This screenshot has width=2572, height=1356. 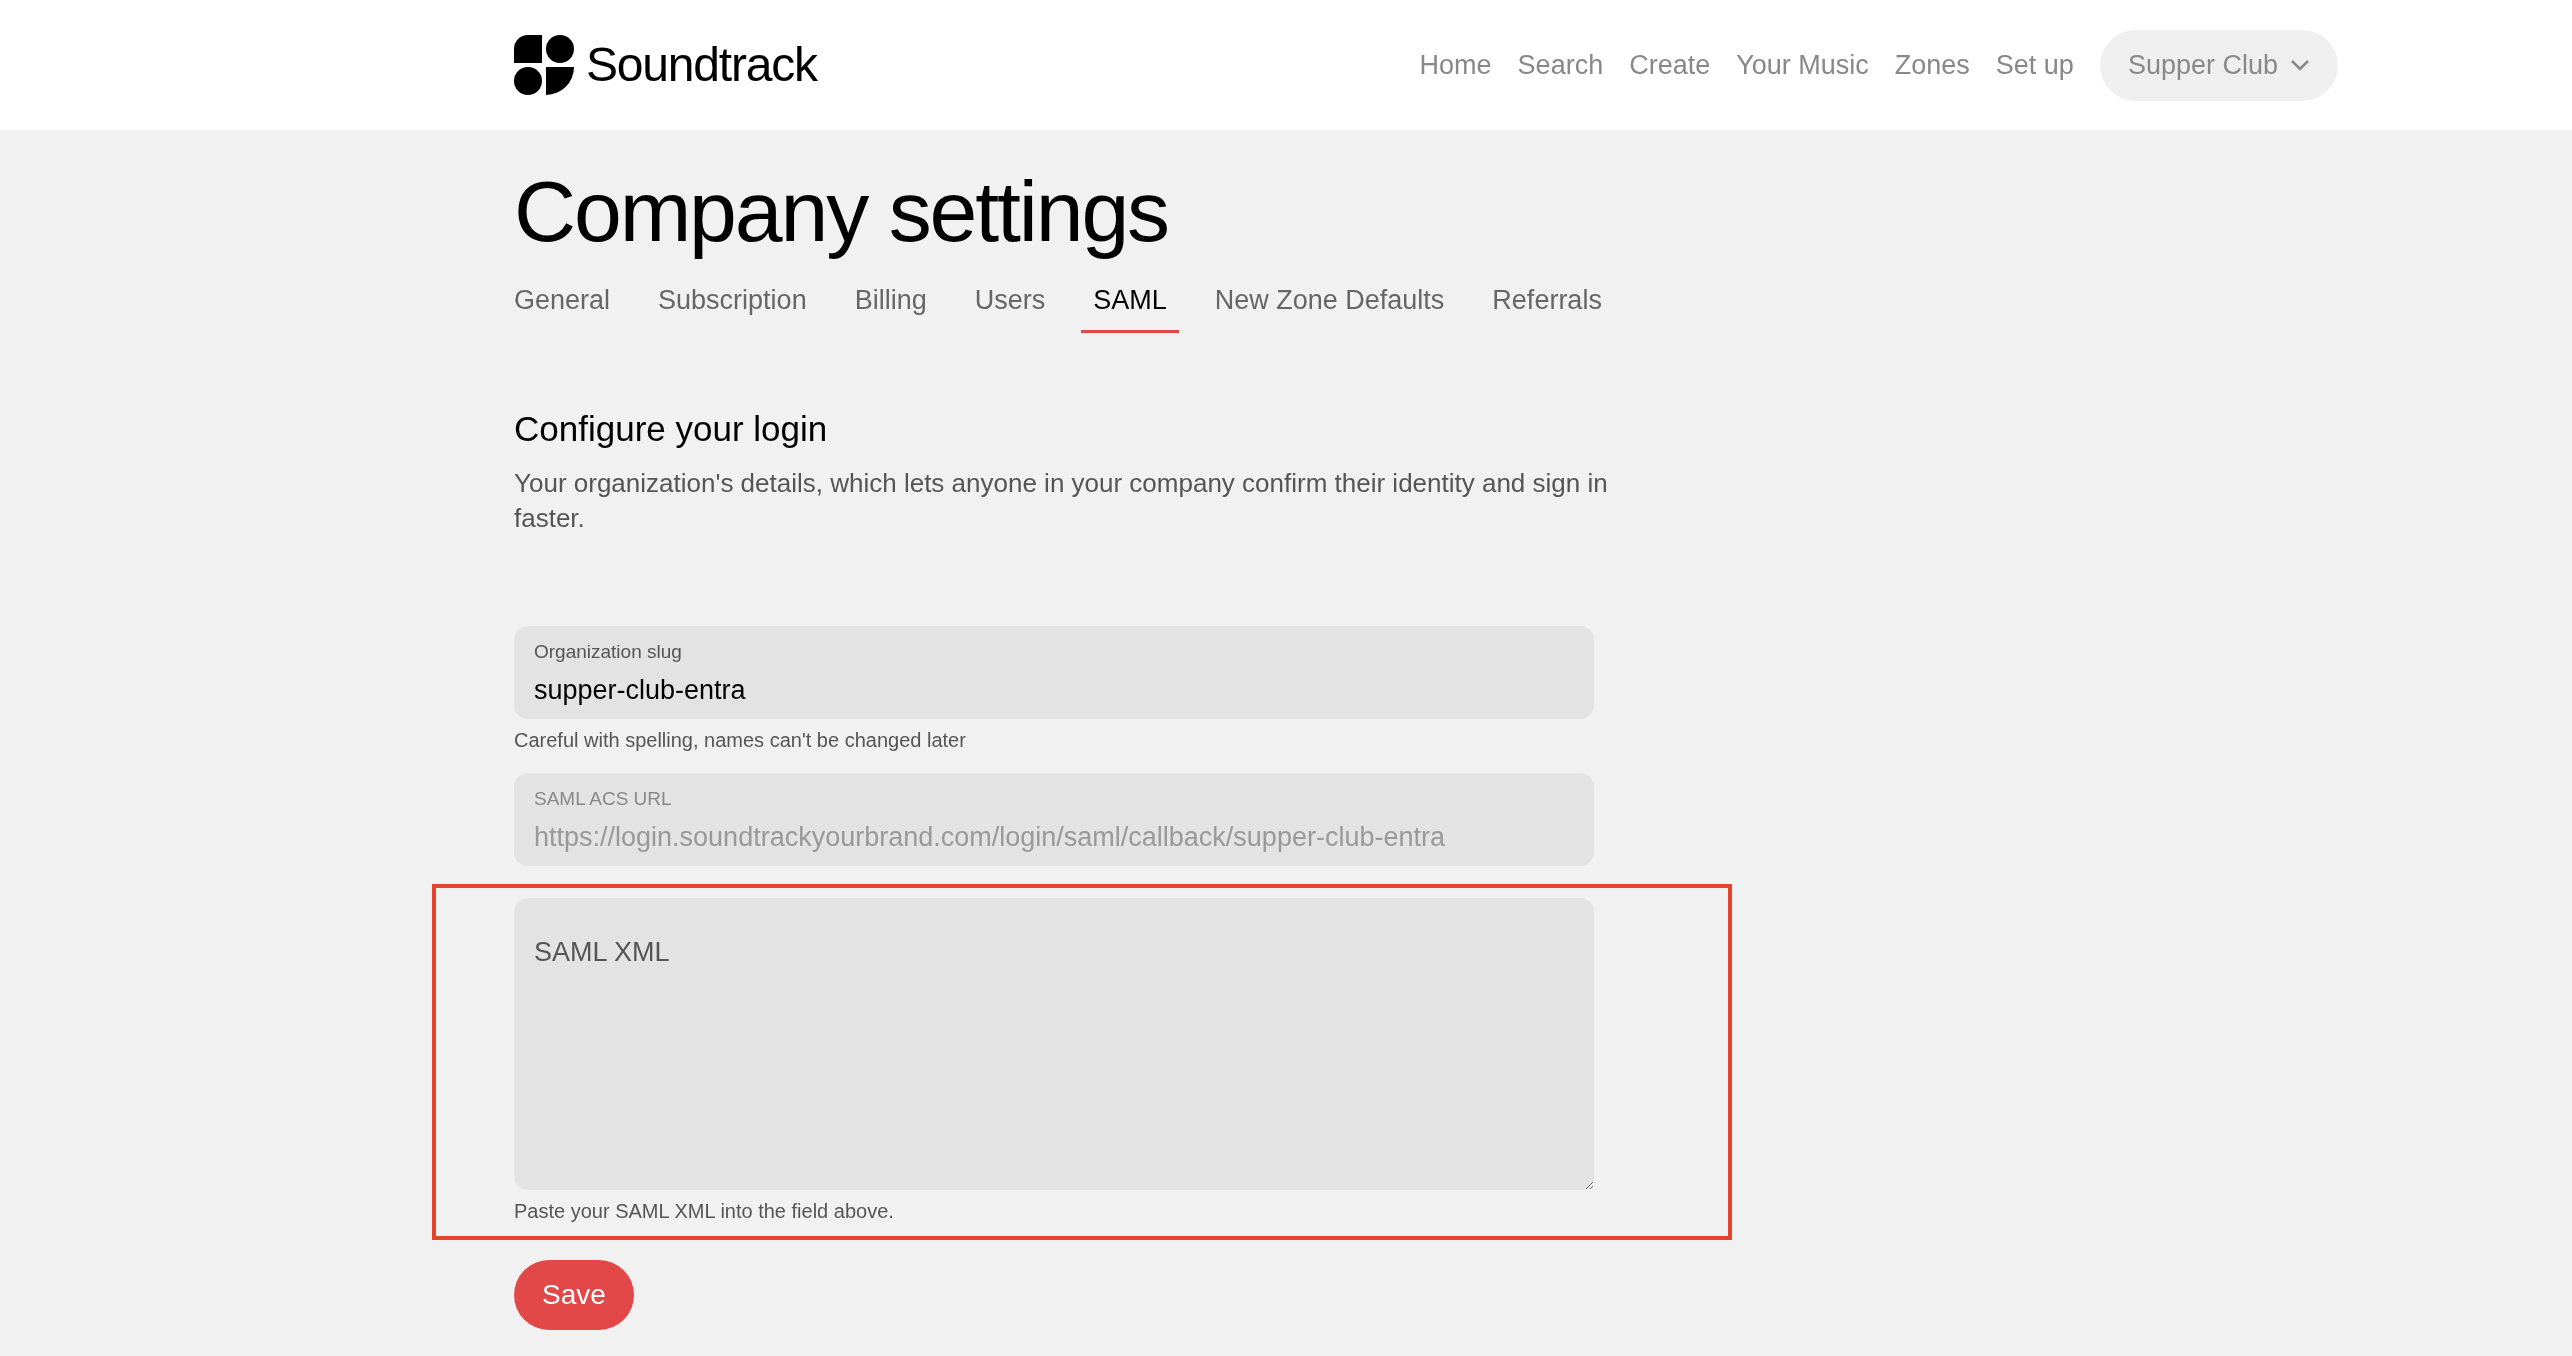 What do you see at coordinates (671, 429) in the screenshot?
I see `section-heading: Configure your login` at bounding box center [671, 429].